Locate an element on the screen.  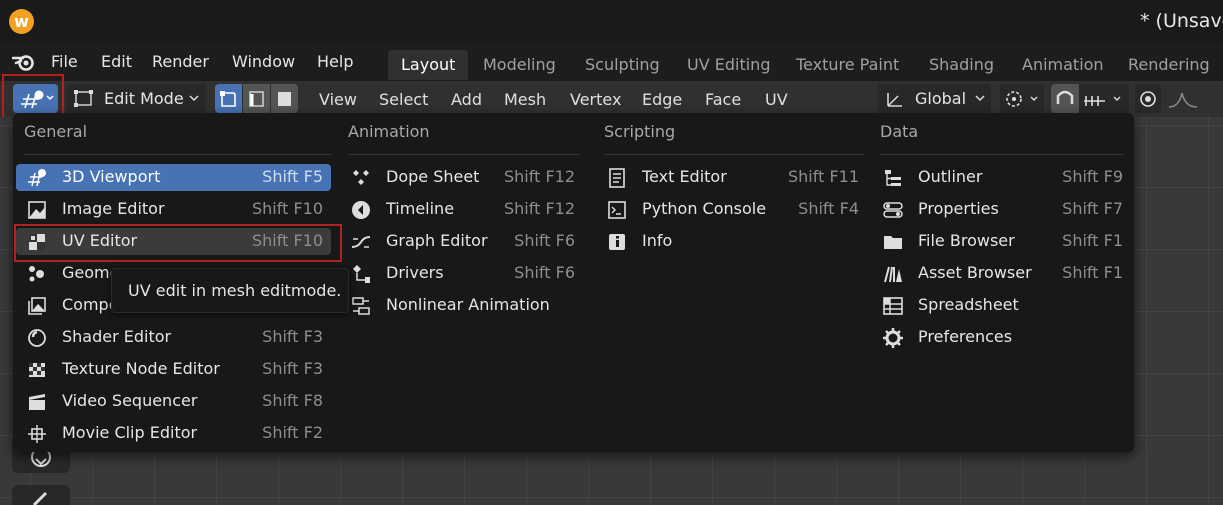
header-menu-face: Face is located at coordinates (723, 99).